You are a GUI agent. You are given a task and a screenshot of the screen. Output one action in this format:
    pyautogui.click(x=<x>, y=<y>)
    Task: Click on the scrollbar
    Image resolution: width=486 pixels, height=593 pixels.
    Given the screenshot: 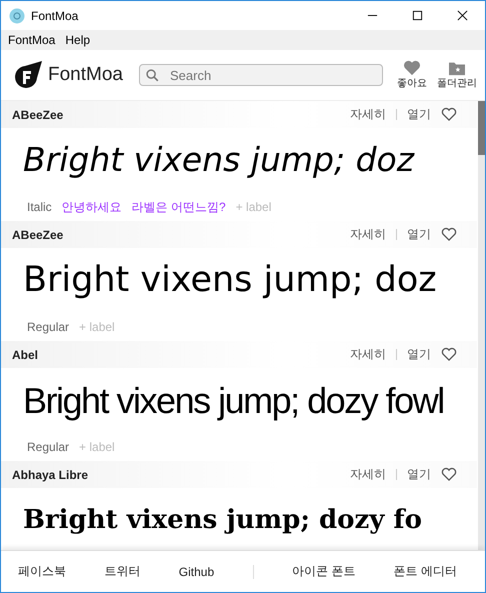 What is the action you would take?
    pyautogui.click(x=481, y=325)
    